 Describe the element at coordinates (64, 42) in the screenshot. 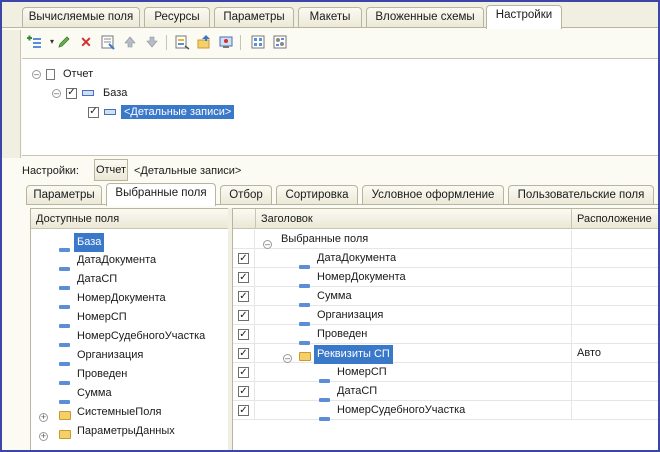

I see `edit-icon` at that location.